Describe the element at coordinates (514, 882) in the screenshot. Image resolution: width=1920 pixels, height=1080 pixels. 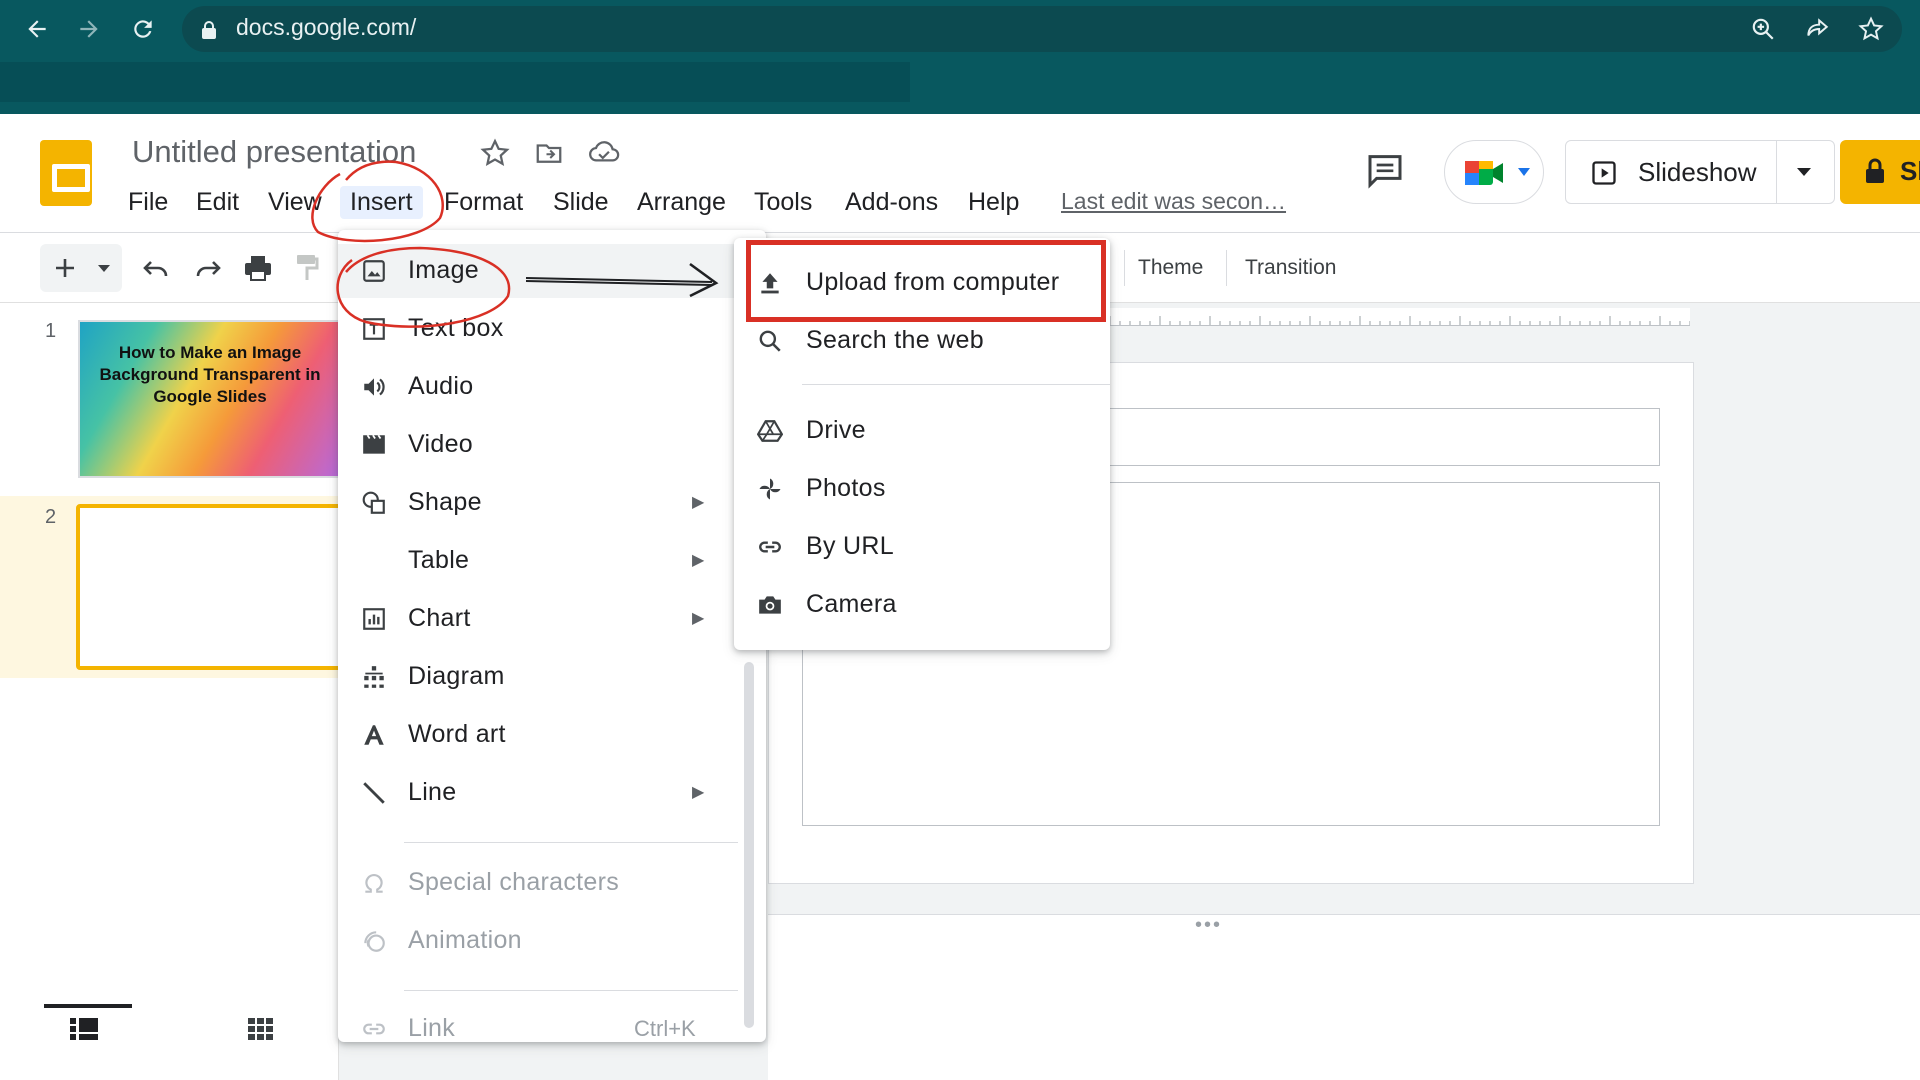
I see `menu-item-label: Special characters` at that location.